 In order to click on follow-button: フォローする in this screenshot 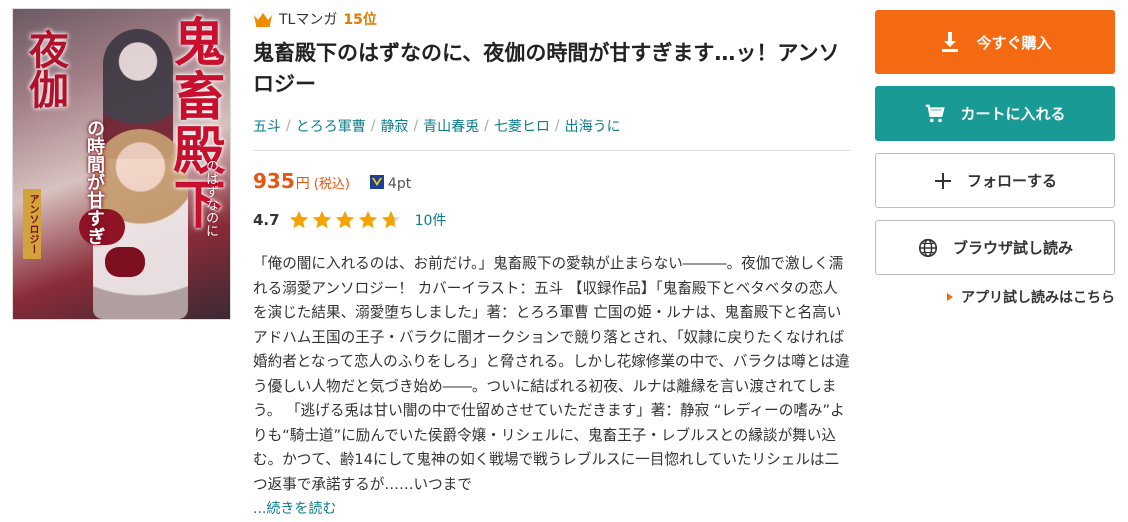, I will do `click(995, 180)`.